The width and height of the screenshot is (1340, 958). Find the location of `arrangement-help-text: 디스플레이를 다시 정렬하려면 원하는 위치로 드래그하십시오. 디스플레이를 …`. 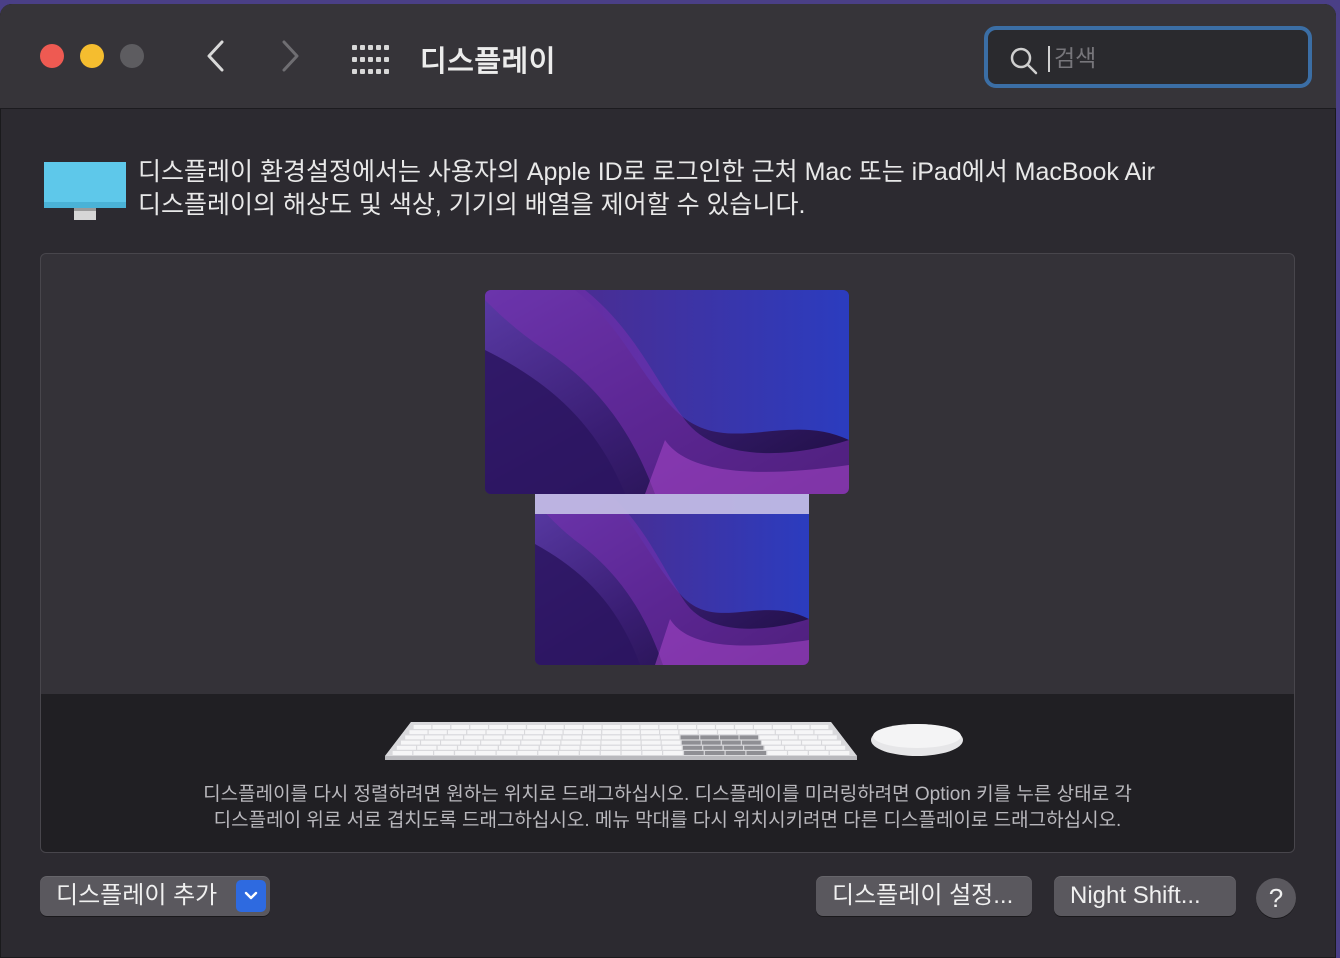

arrangement-help-text: 디스플레이를 다시 정렬하려면 원하는 위치로 드래그하십시오. 디스플레이를 … is located at coordinates (667, 808).